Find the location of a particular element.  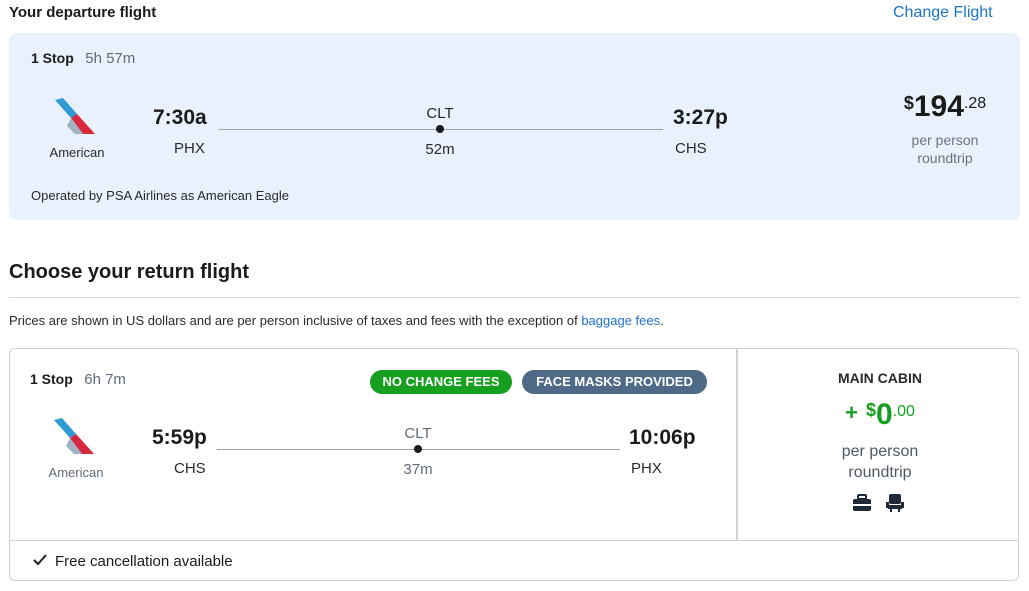

no-change-fees-badge: NO CHANGE FEES is located at coordinates (441, 382).